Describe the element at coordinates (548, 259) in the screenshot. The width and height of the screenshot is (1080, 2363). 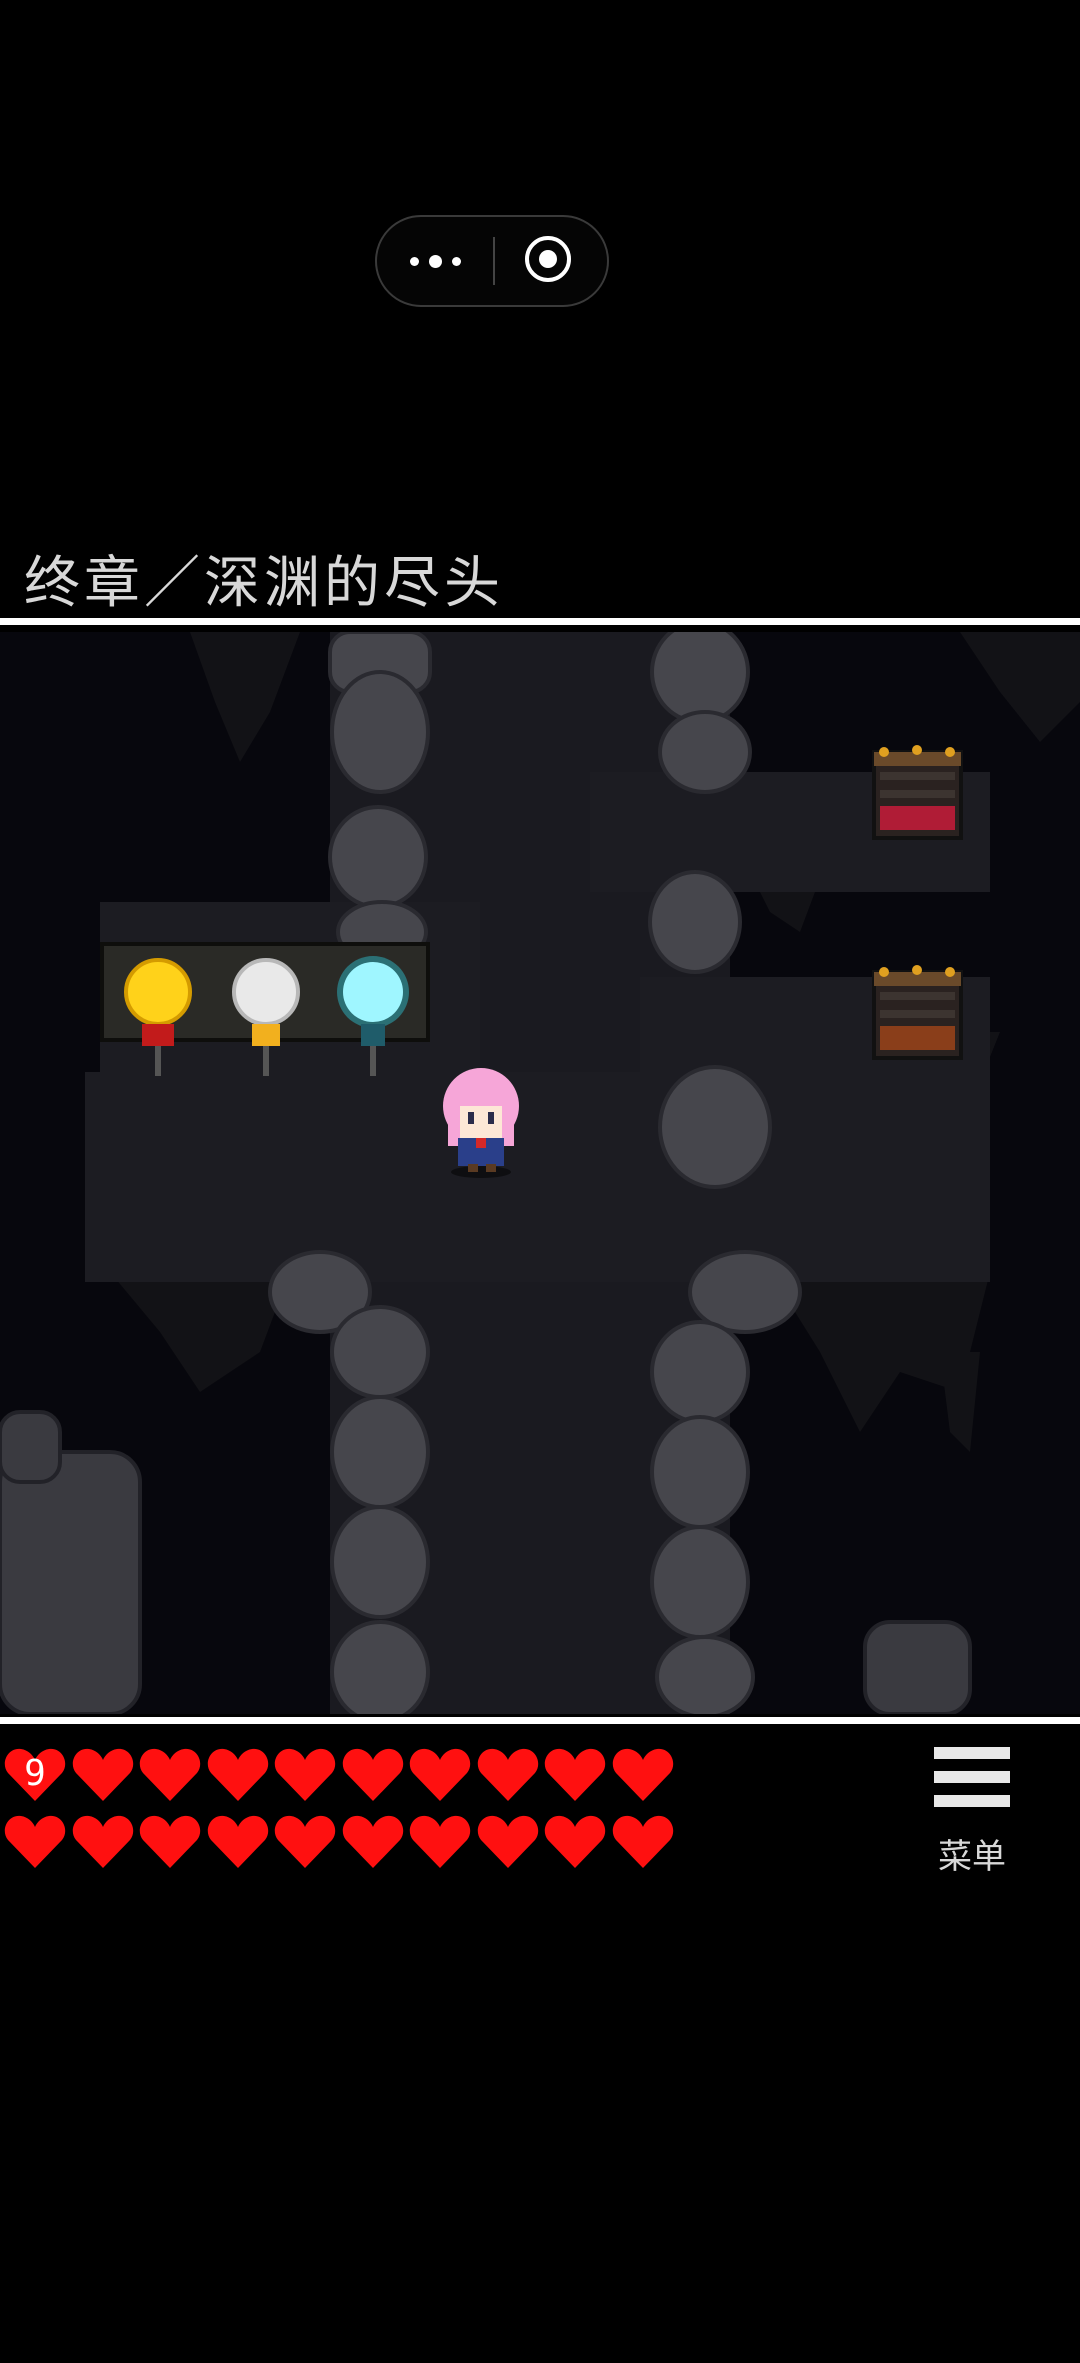
I see `close-miniprogram-icon` at that location.